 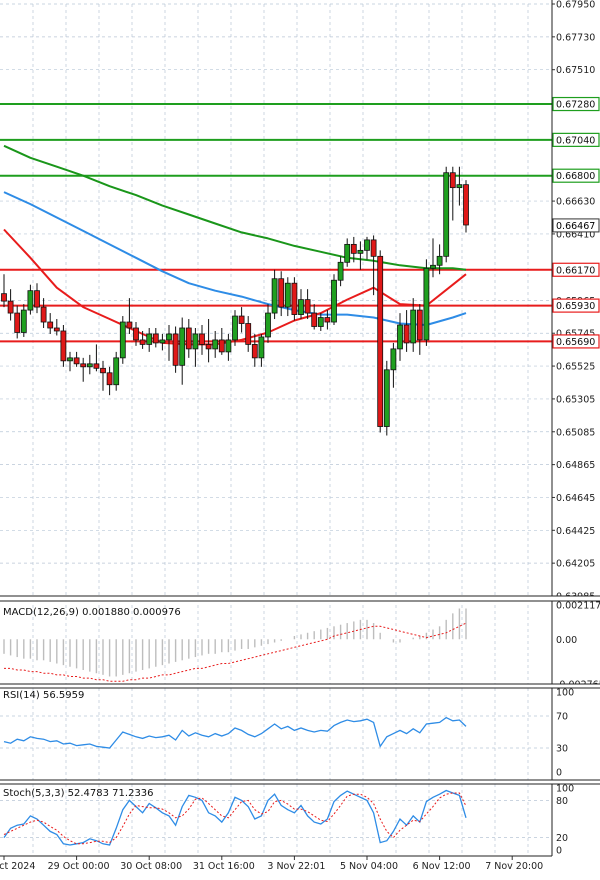 What do you see at coordinates (575, 342) in the screenshot?
I see `level-label: 0.65690` at bounding box center [575, 342].